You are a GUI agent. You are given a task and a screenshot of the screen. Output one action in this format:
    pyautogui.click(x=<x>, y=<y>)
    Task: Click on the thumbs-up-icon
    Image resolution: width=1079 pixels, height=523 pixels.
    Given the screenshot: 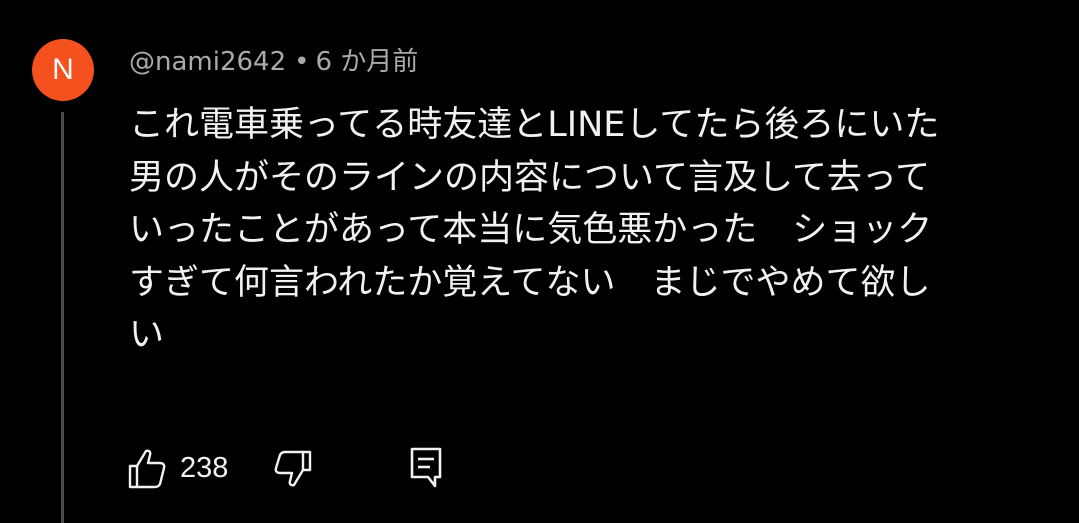 What is the action you would take?
    pyautogui.click(x=147, y=469)
    